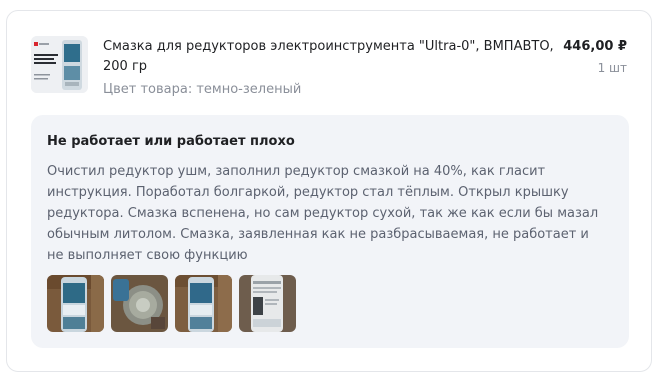  I want to click on product-price: 446,00 ₽, so click(595, 46).